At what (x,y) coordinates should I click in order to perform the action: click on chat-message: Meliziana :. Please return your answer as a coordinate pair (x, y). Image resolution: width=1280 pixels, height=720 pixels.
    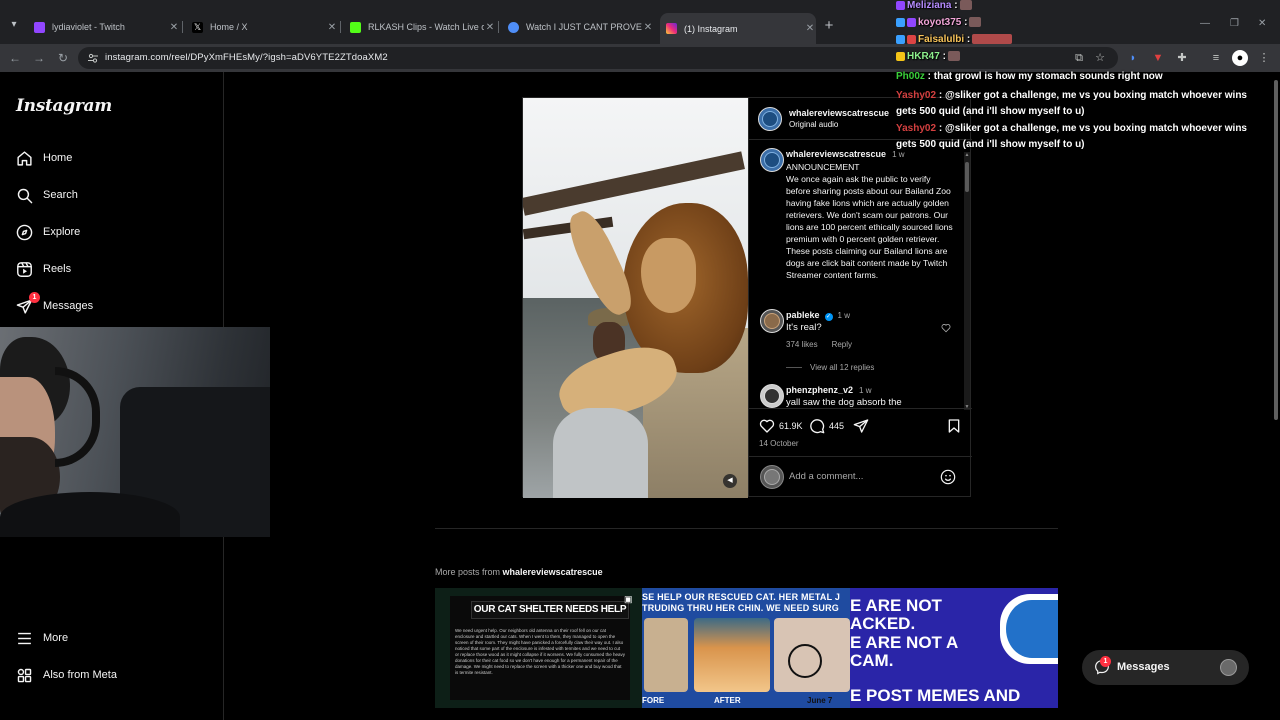
    Looking at the image, I should click on (934, 5).